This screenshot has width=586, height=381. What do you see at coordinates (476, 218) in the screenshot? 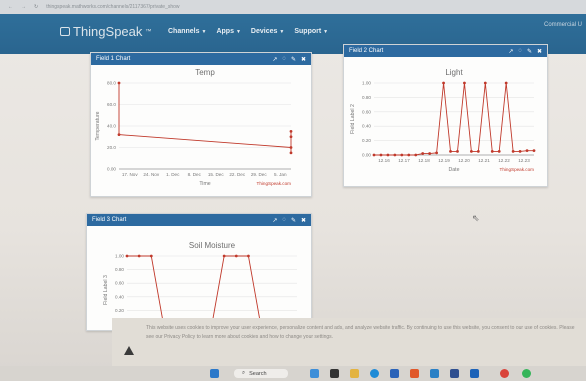
I see `mouse-cursor-icon: ⇖` at bounding box center [476, 218].